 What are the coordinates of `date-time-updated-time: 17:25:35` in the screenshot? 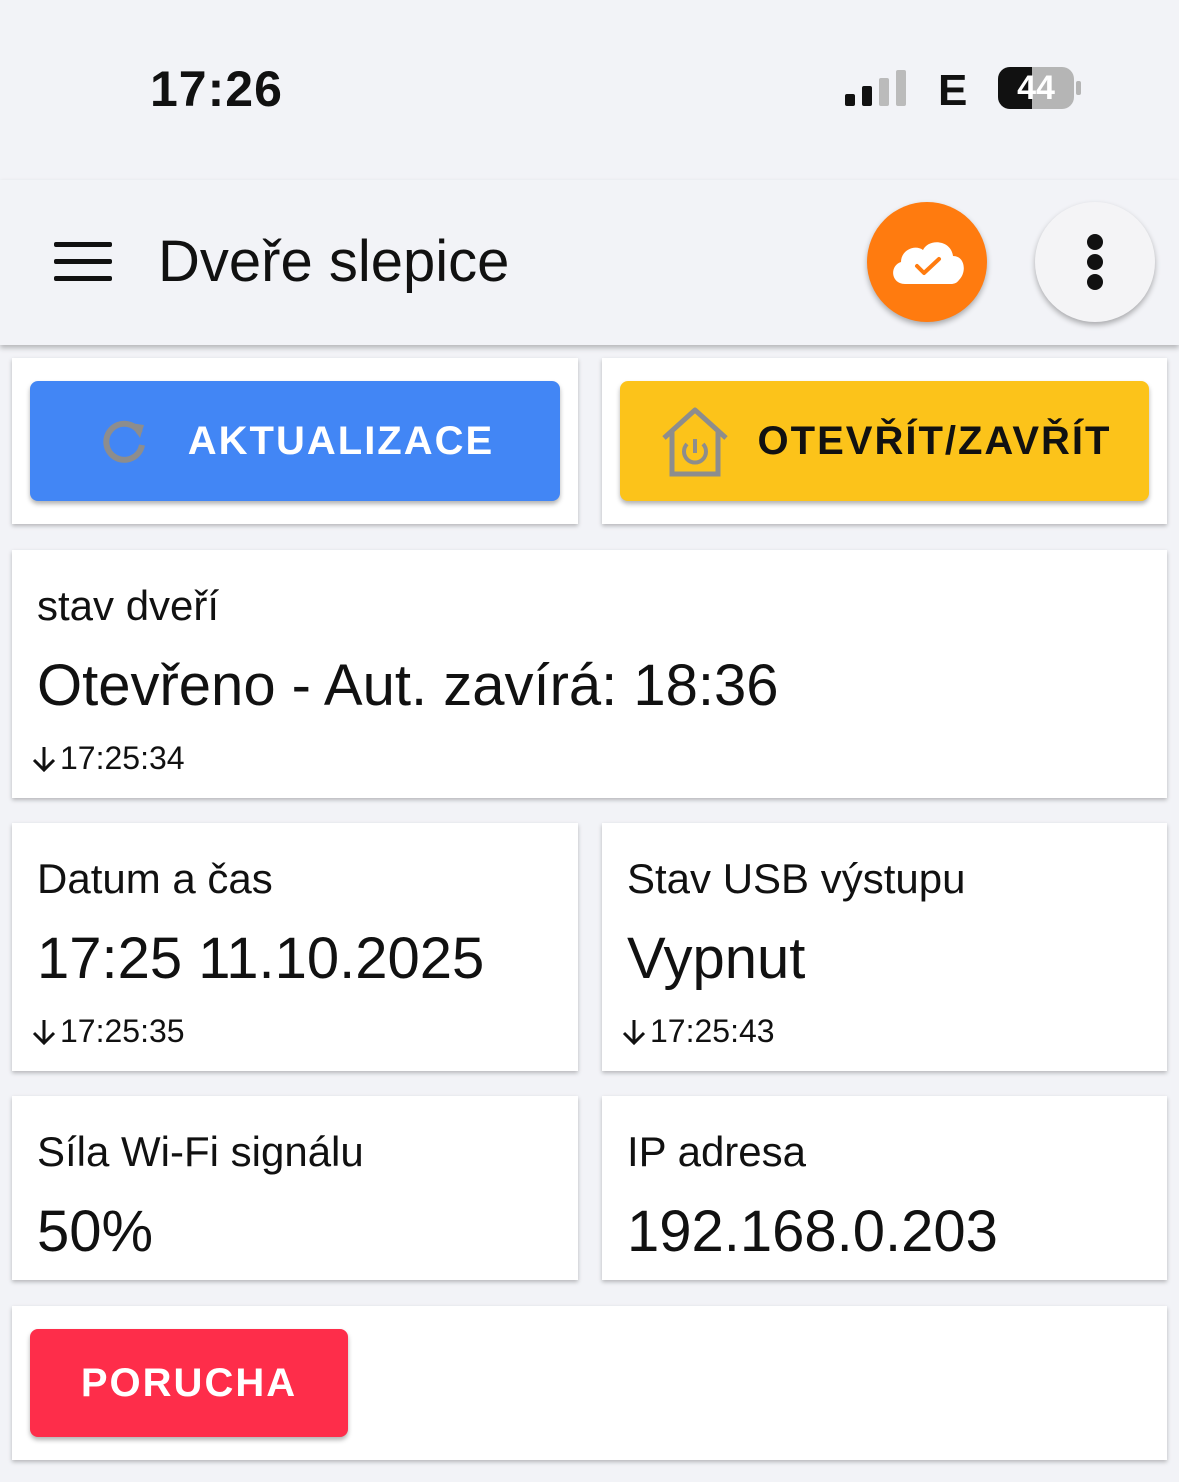 It's located at (122, 1031).